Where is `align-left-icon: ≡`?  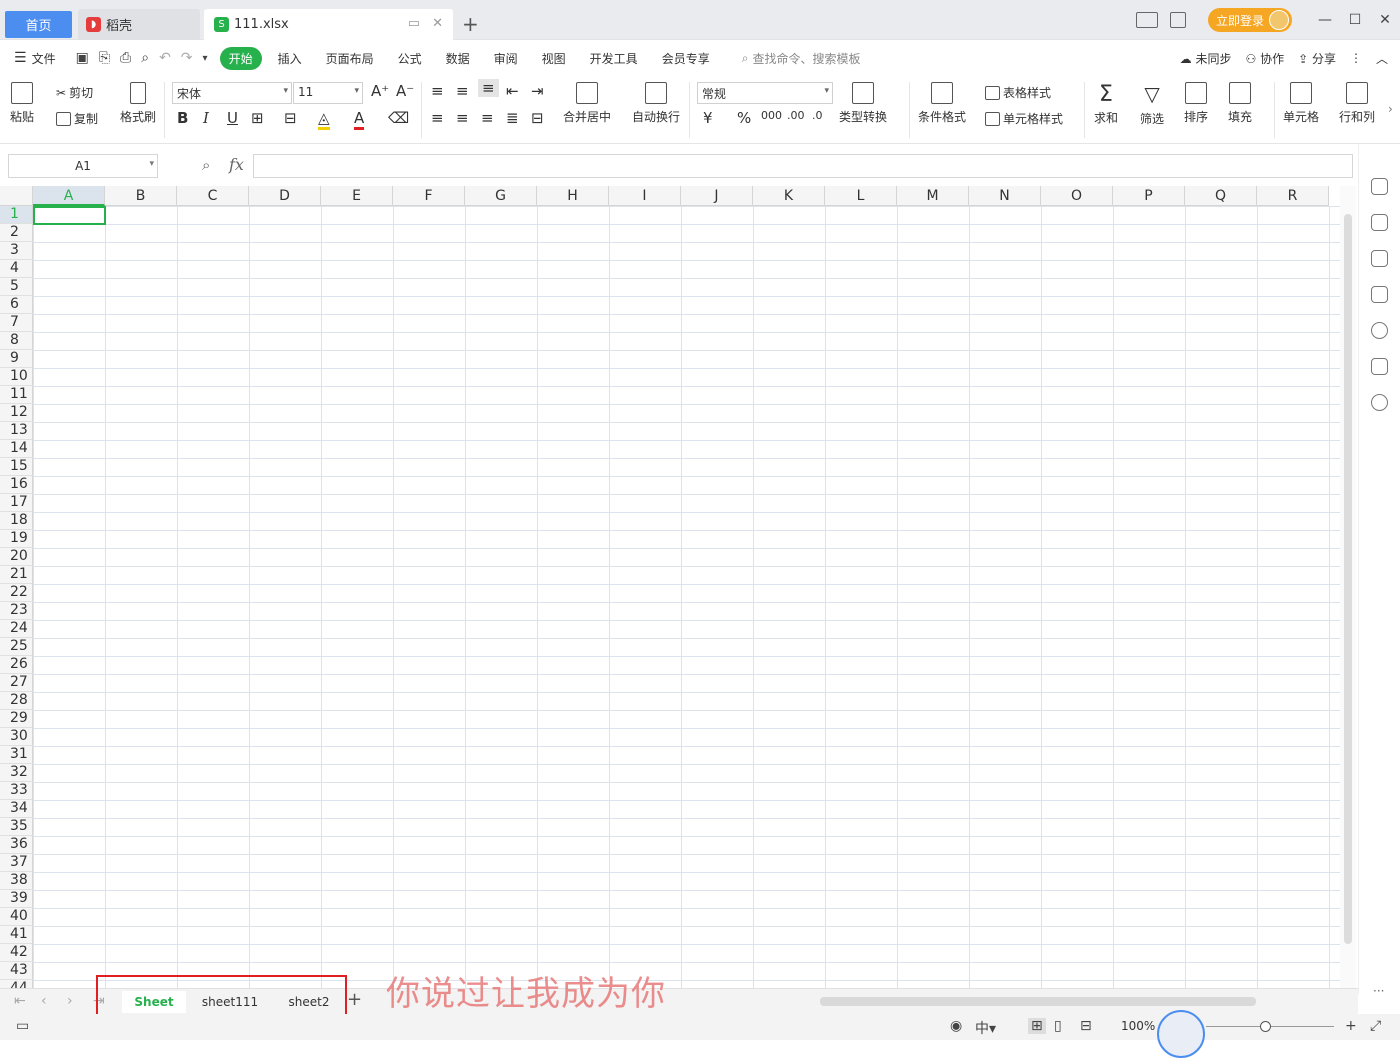 align-left-icon: ≡ is located at coordinates (437, 118).